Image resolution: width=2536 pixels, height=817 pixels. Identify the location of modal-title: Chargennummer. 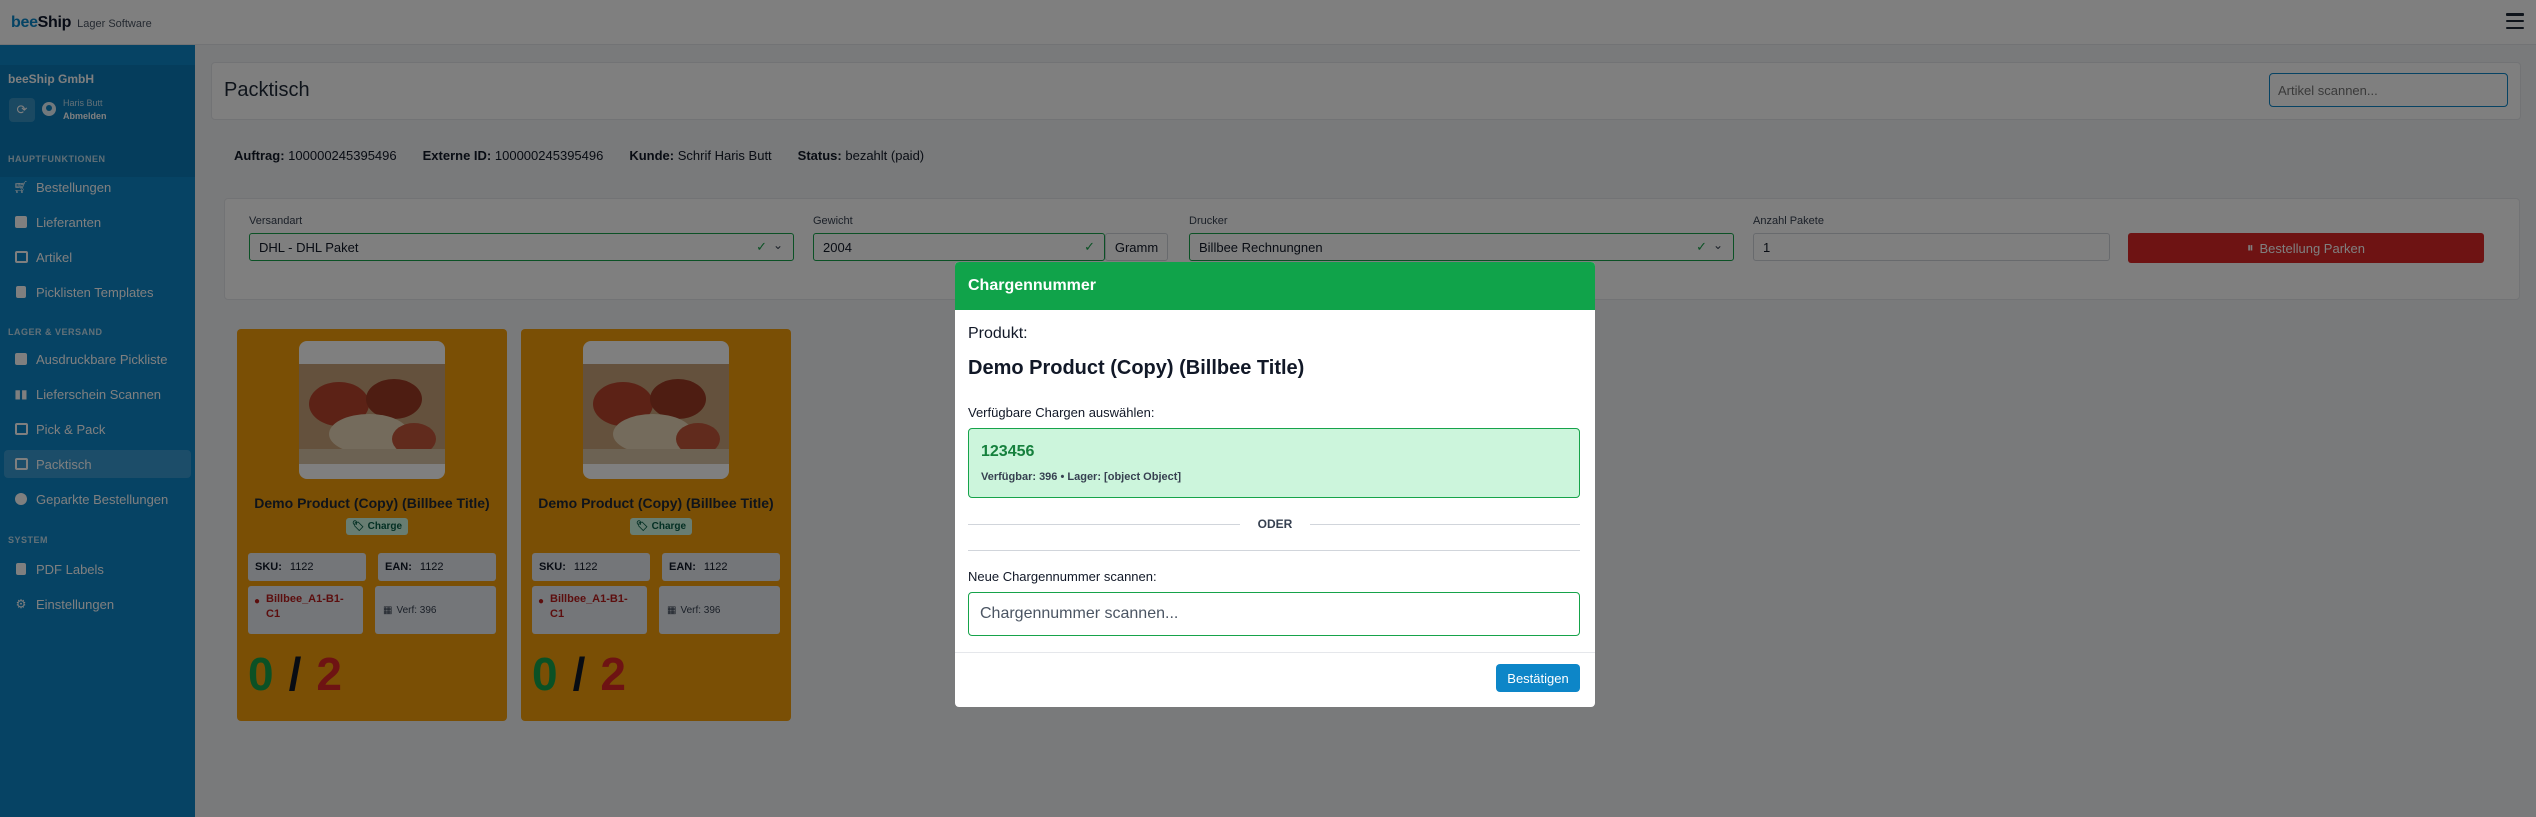
(1275, 286).